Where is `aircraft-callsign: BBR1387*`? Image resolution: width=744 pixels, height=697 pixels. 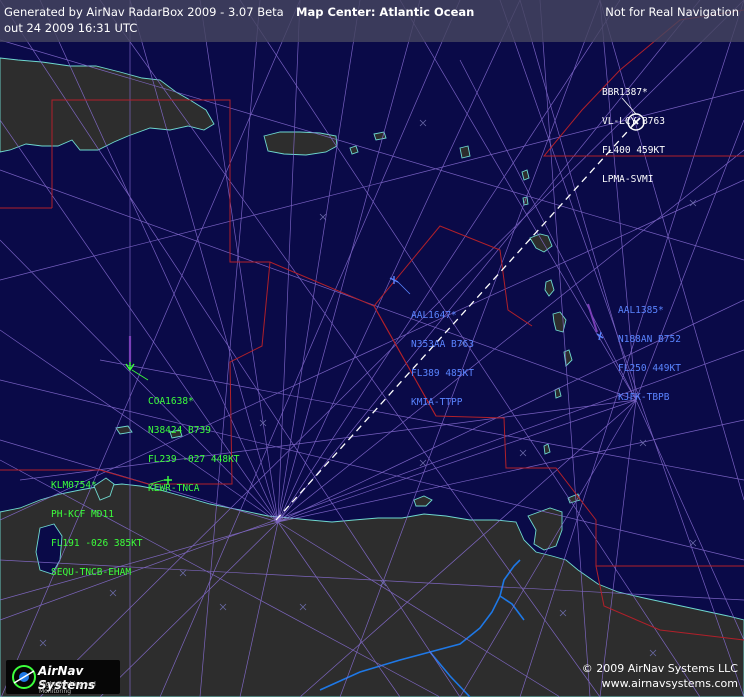
aircraft-callsign: BBR1387* is located at coordinates (625, 93).